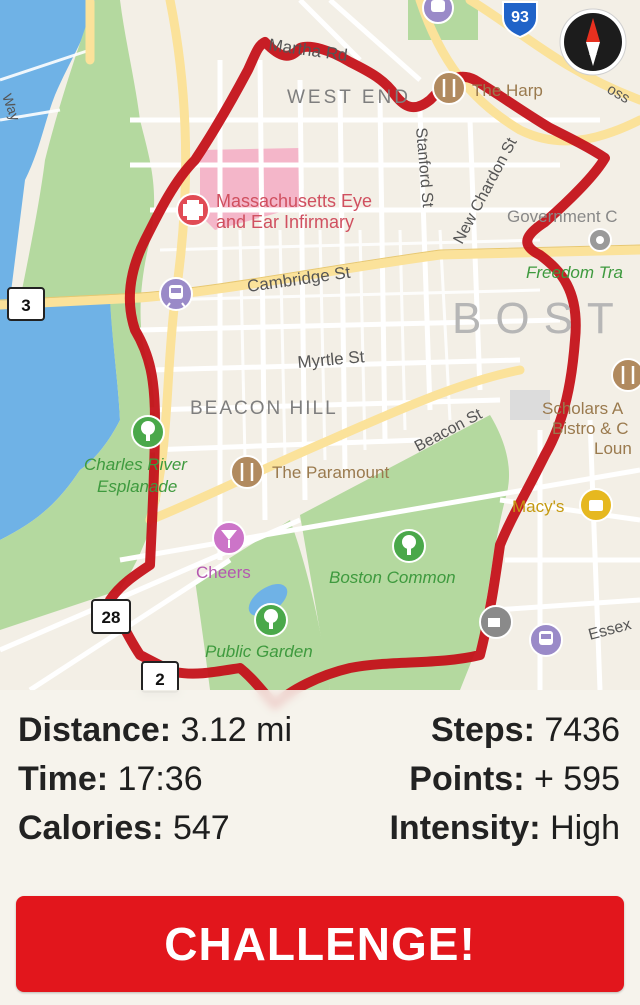 The width and height of the screenshot is (640, 1005). Describe the element at coordinates (176, 294) in the screenshot. I see `transit-icon-cambridge` at that location.